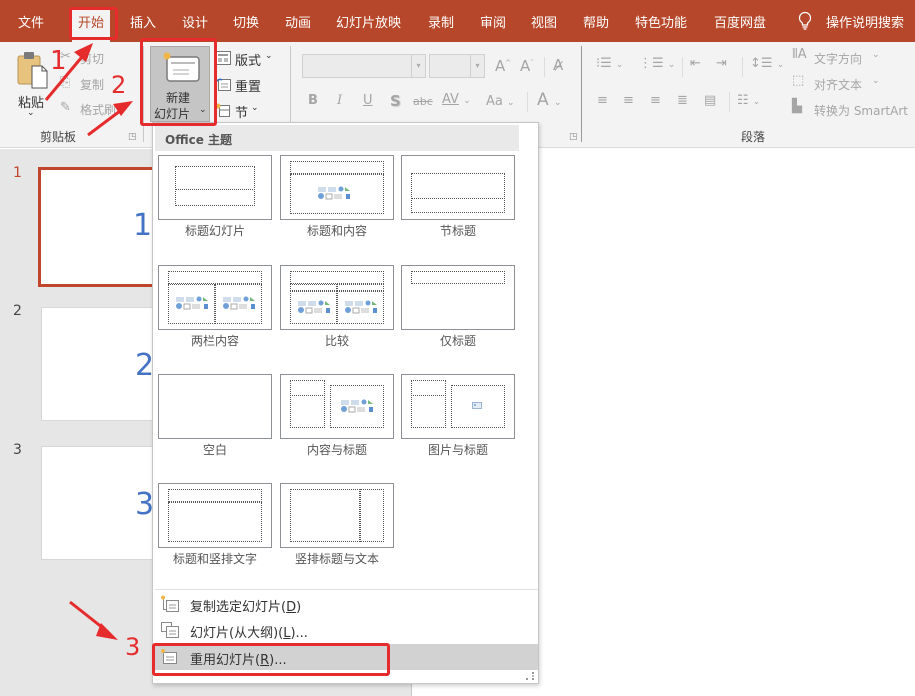 This screenshot has height=696, width=915. I want to click on layout-title-content: 标题和内容, so click(337, 200).